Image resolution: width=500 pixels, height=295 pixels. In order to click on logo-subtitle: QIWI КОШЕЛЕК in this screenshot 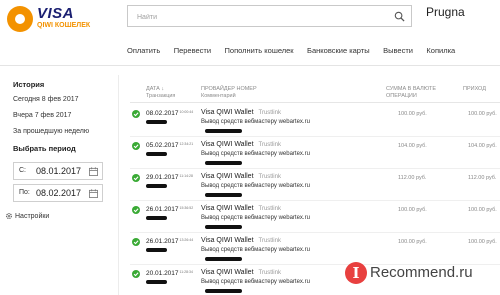, I will do `click(64, 25)`.